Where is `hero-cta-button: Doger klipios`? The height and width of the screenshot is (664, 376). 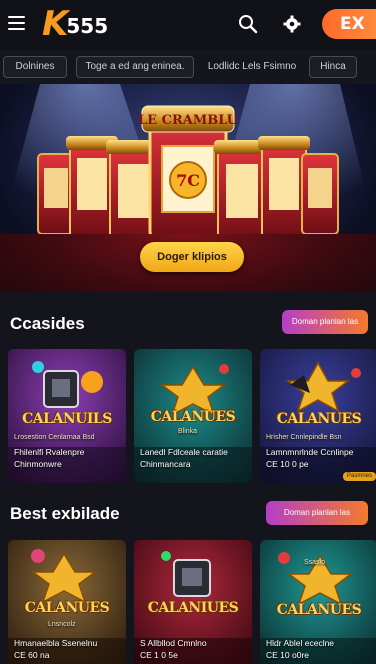
hero-cta-button: Doger klipios is located at coordinates (192, 257).